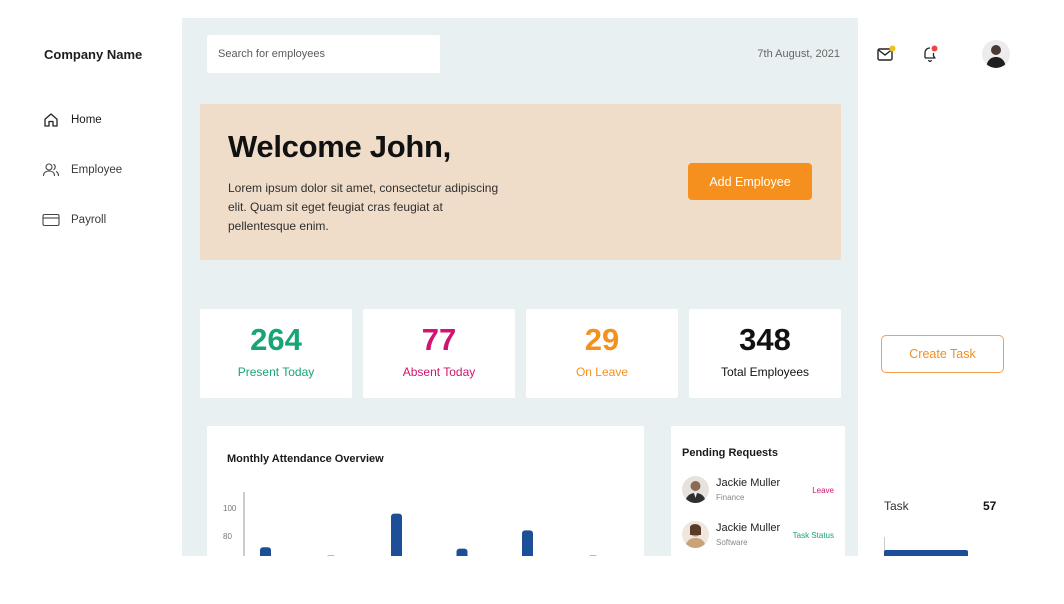 Image resolution: width=1064 pixels, height=604 pixels. Describe the element at coordinates (439, 339) in the screenshot. I see `stat-value: 77` at that location.